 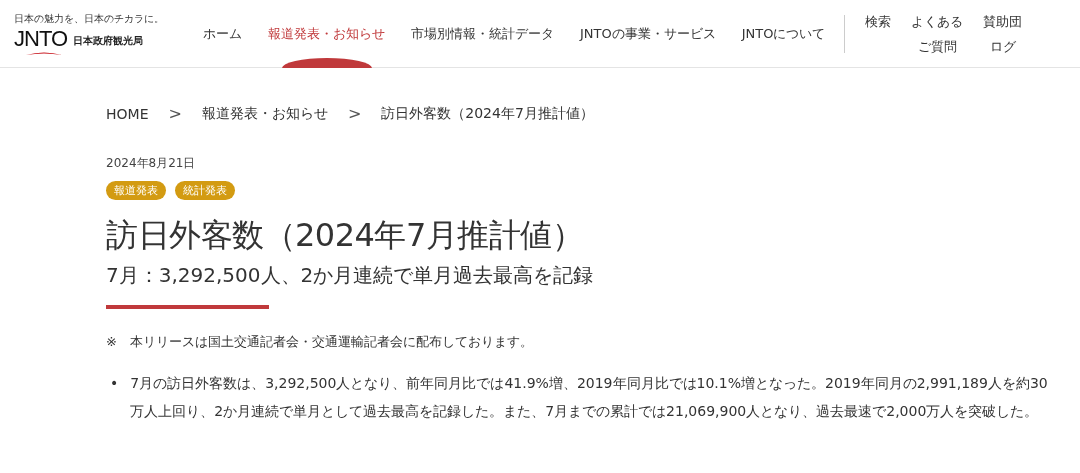 What do you see at coordinates (320, 342) in the screenshot?
I see `release-note: ※ 本リリースは国土交通記者会・交通運輸記者会に配布しております。` at bounding box center [320, 342].